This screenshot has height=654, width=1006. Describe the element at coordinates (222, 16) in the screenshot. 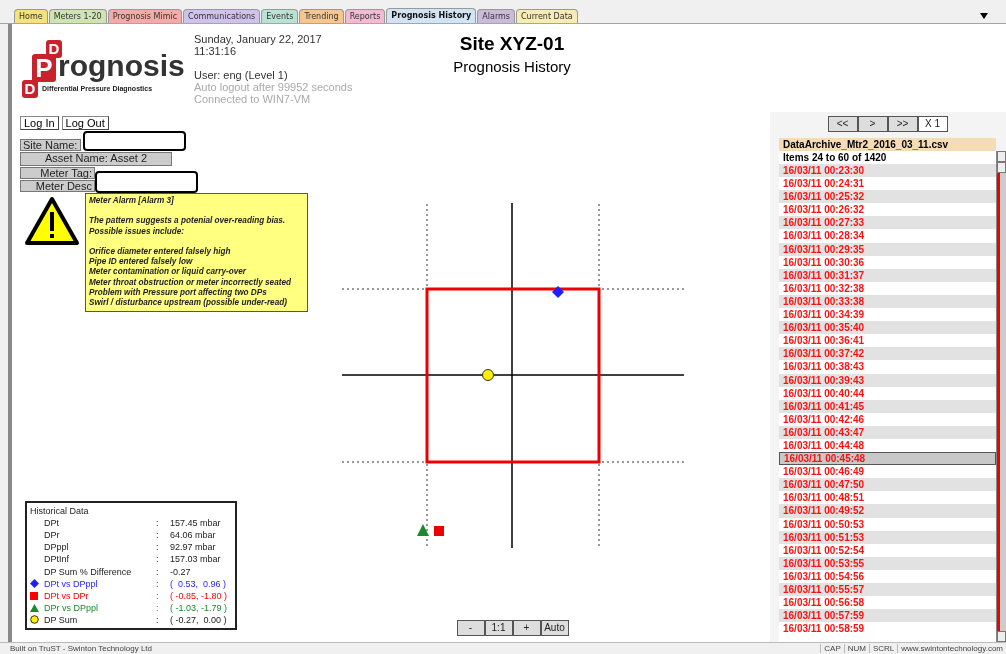

I see `tab: Communications` at that location.